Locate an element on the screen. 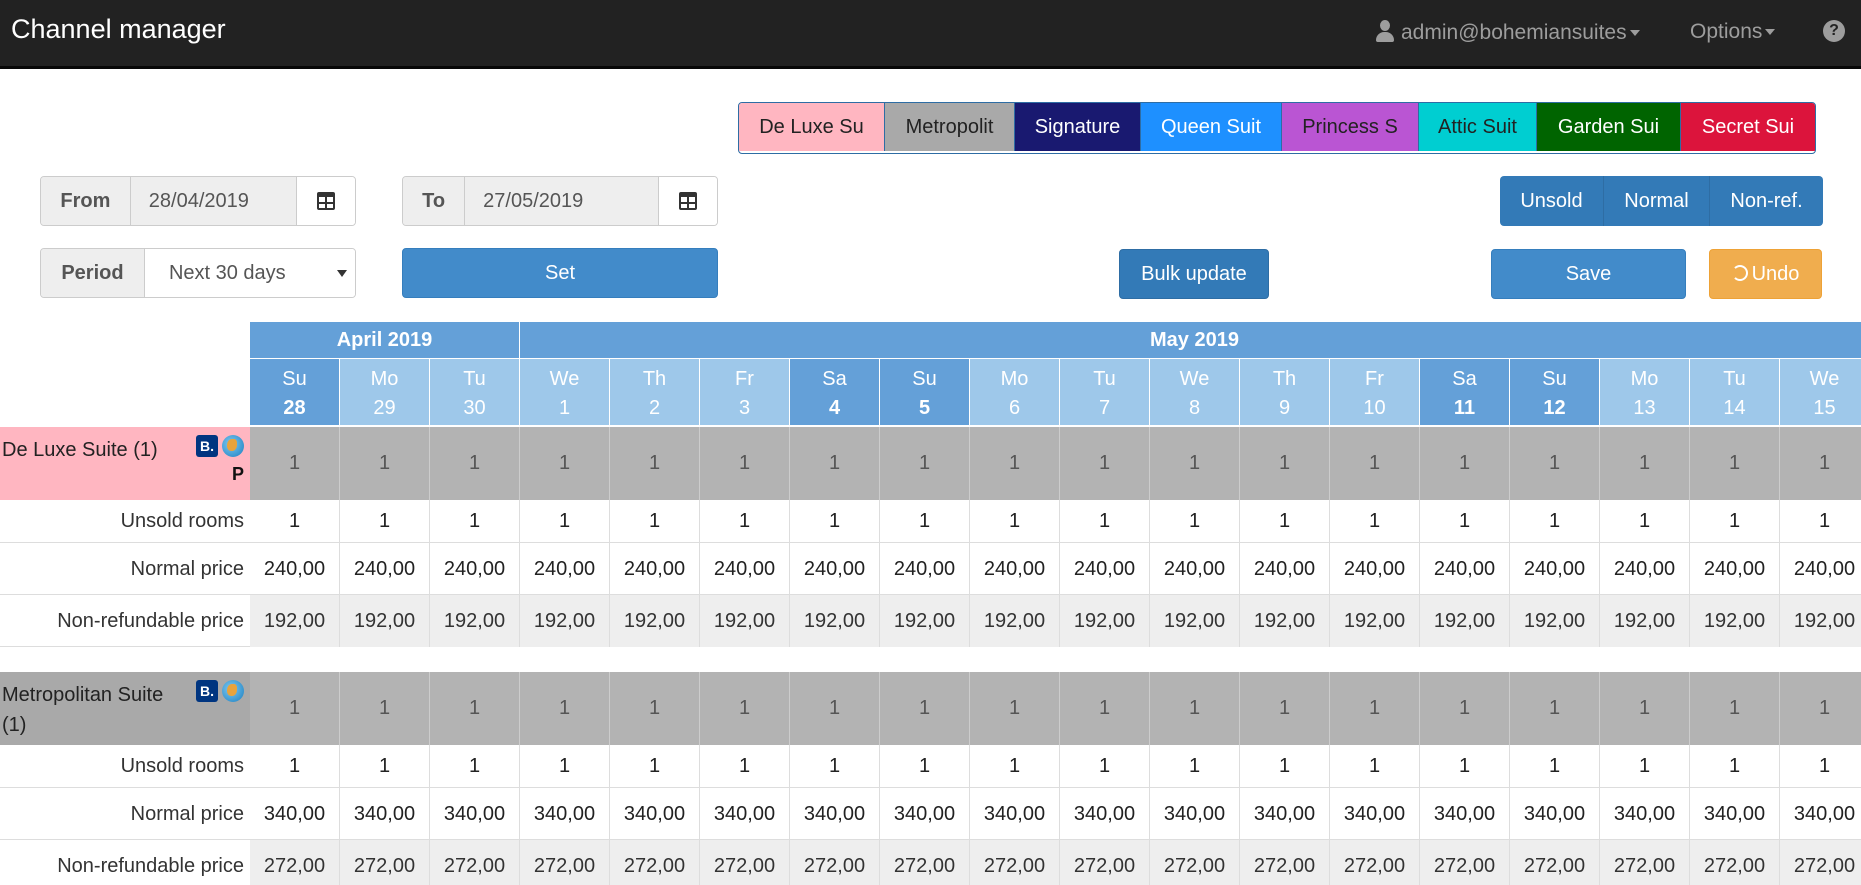 This screenshot has height=885, width=1861. user-menu: admin@bohemiansuites is located at coordinates (1507, 32).